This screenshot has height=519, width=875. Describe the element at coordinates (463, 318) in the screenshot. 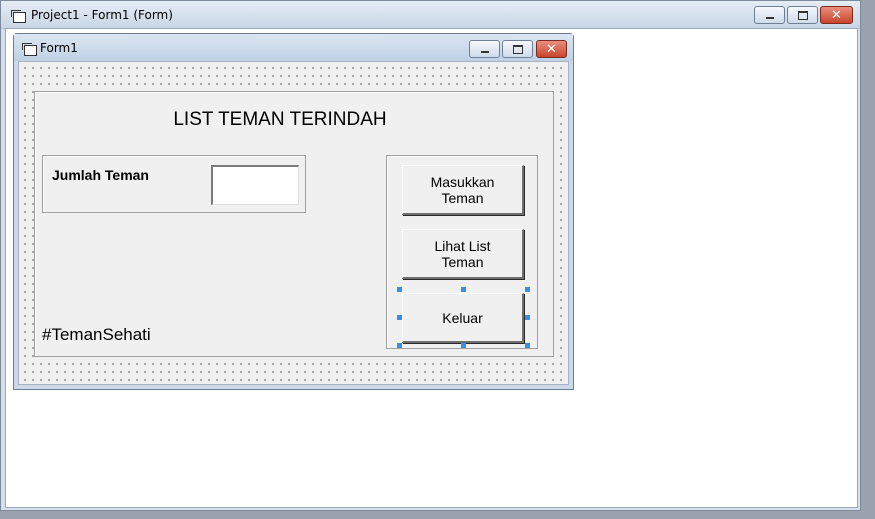

I see `exit-button: Keluar` at that location.